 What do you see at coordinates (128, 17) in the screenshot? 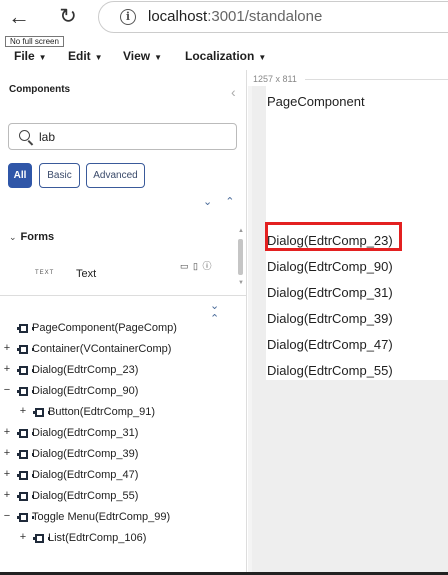
I see `site-info-icon: i` at bounding box center [128, 17].